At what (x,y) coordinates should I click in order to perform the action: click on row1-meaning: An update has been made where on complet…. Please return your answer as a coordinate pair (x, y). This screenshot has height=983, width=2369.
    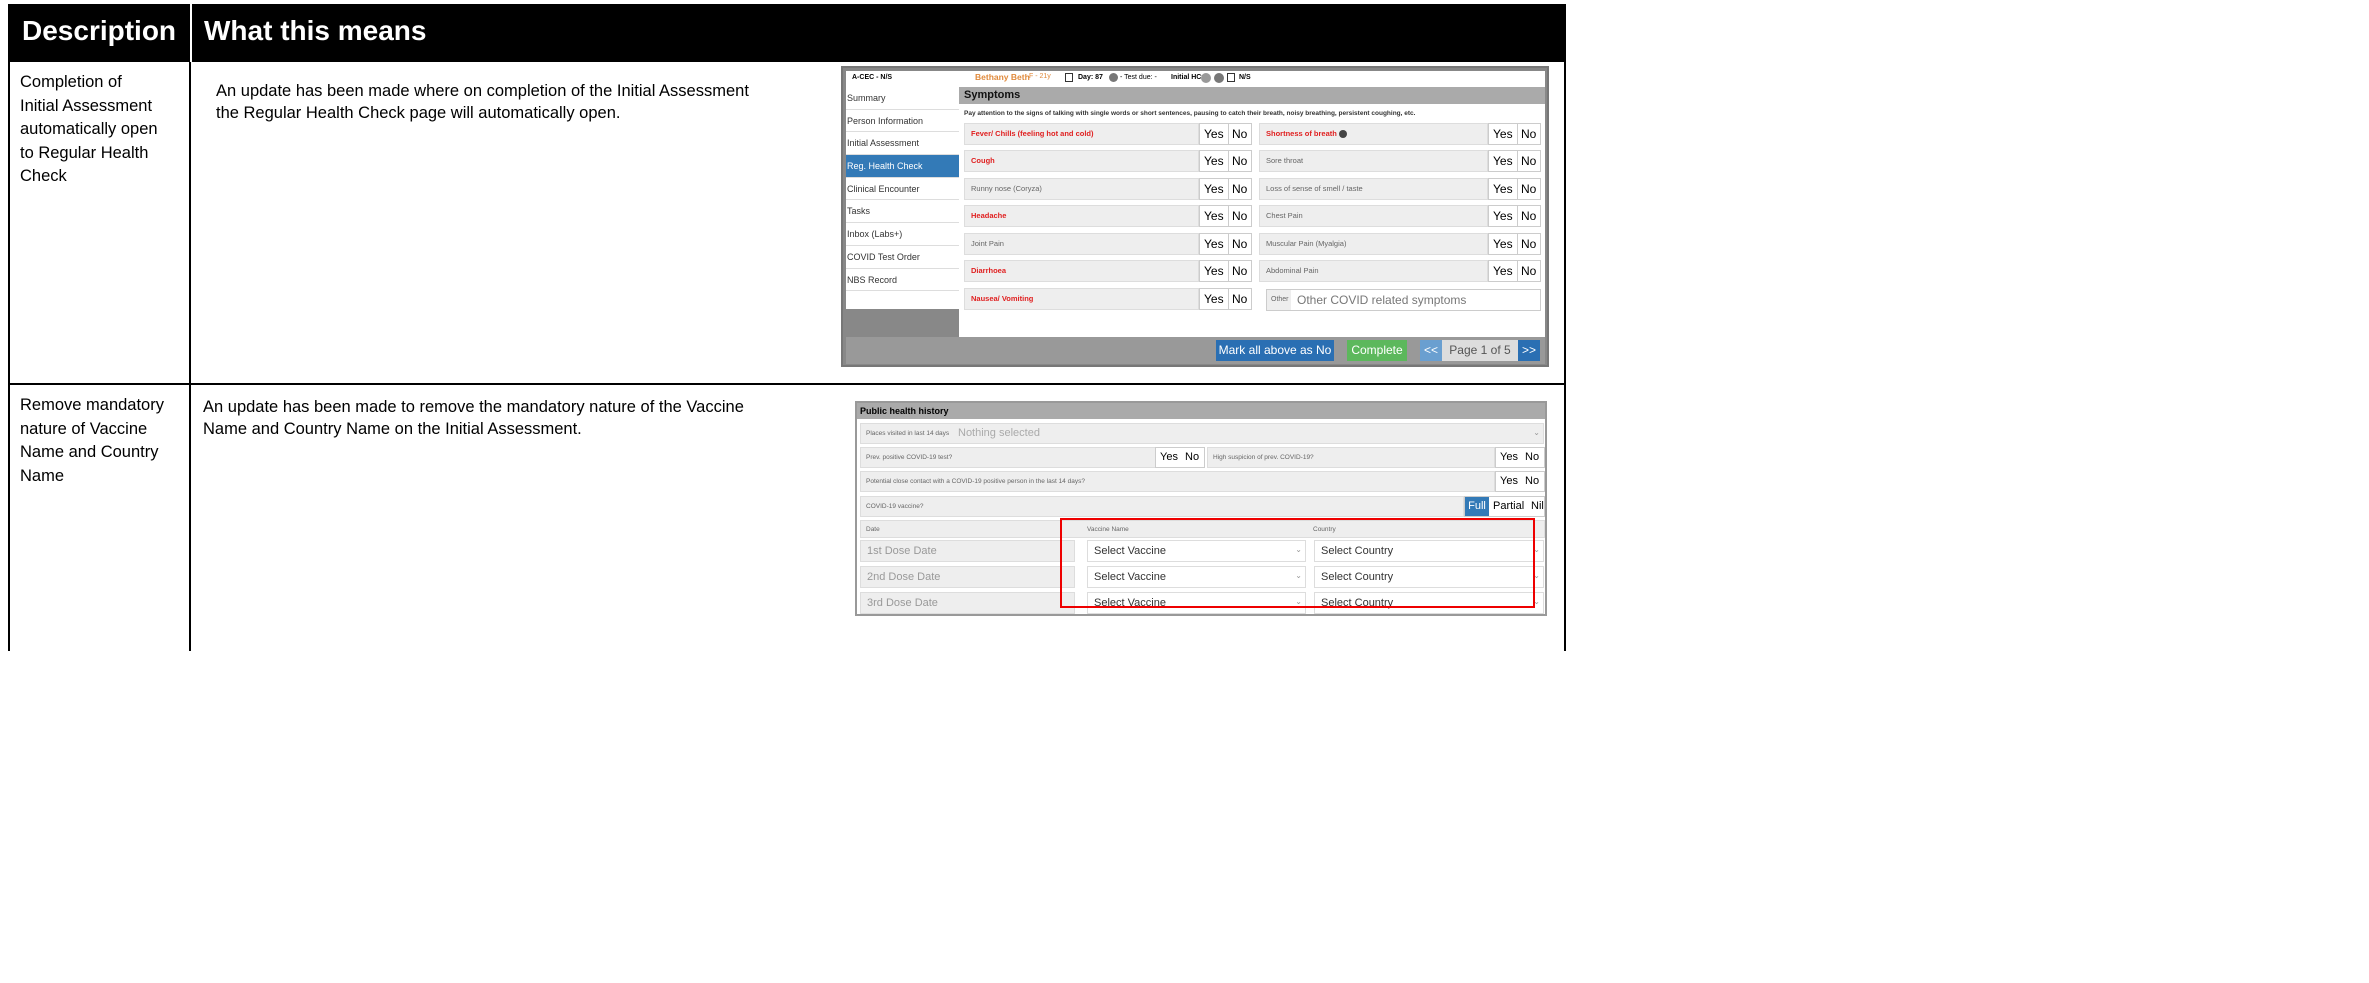
    Looking at the image, I should click on (482, 102).